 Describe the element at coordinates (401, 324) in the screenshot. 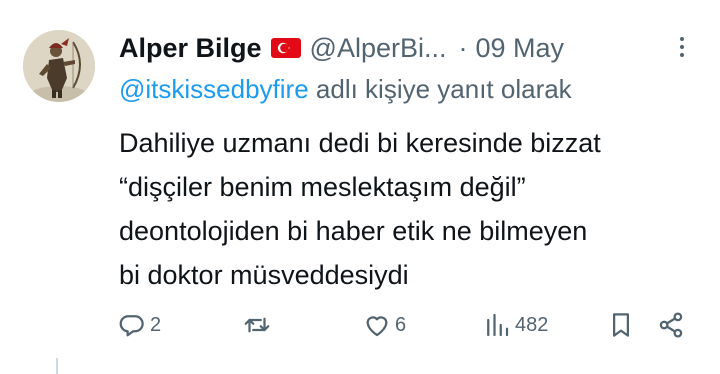

I see `like-count: 6` at that location.